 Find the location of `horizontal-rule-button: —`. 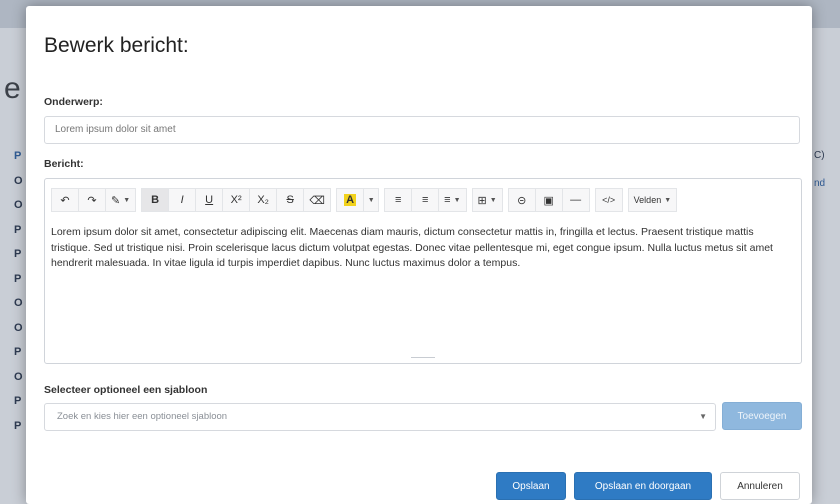

horizontal-rule-button: — is located at coordinates (575, 200).